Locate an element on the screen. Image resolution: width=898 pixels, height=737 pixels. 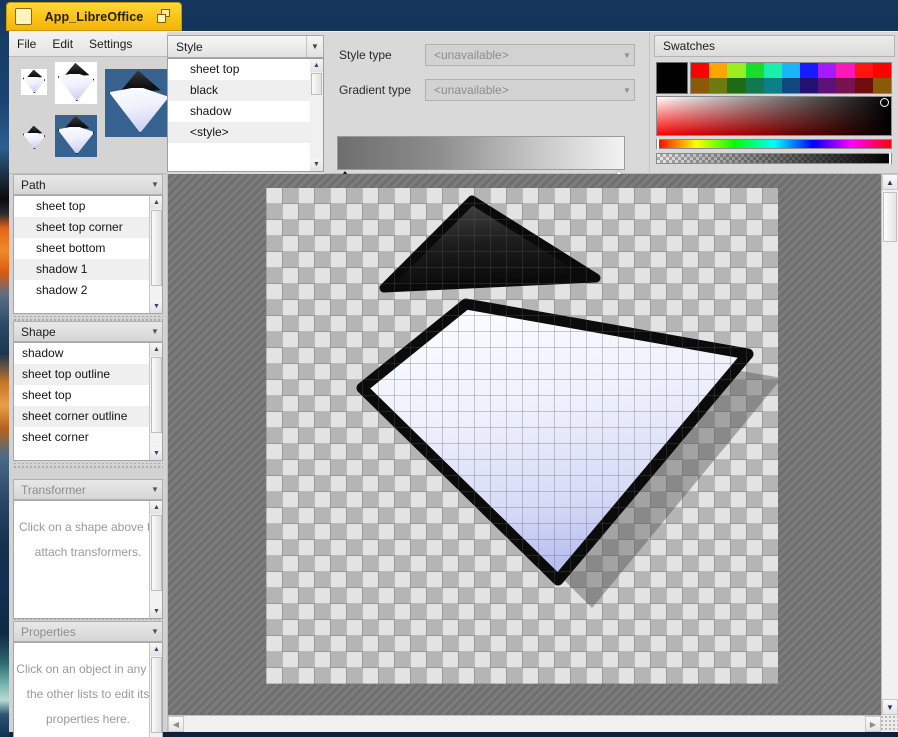
panel-path-header: Path ▼ is located at coordinates (88, 184).